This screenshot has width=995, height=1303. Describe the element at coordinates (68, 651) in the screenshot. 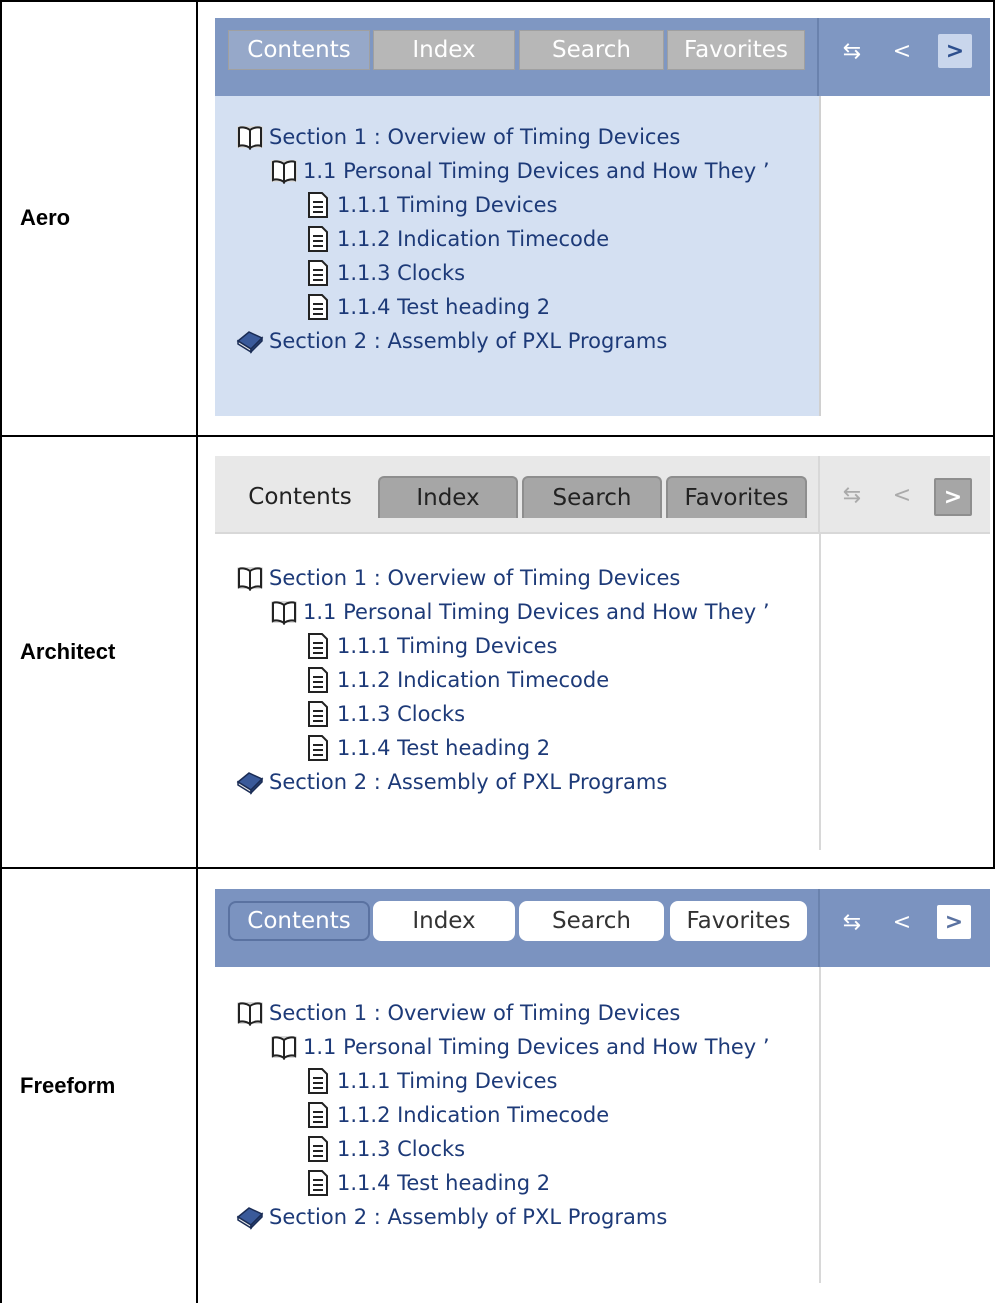

I see `row-label-architect: Architect` at that location.